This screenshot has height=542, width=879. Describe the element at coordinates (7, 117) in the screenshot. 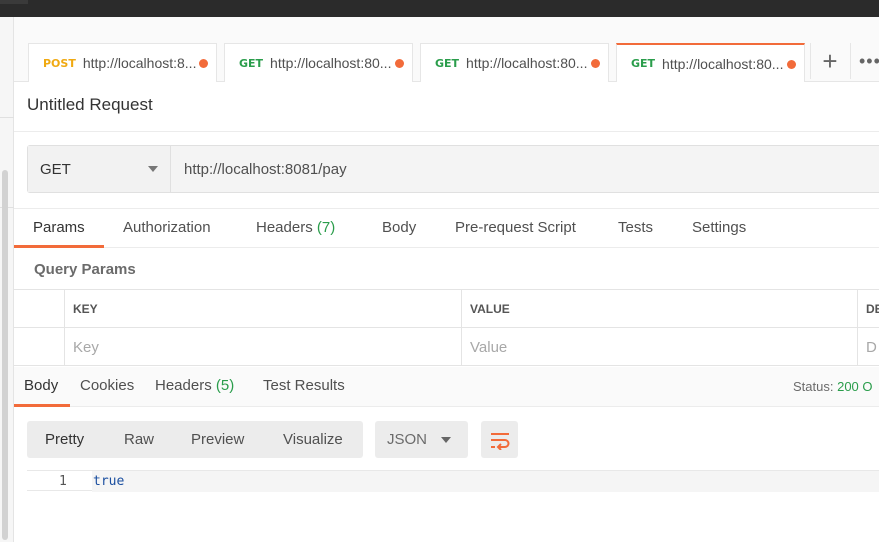

I see `sidebar-divider` at that location.